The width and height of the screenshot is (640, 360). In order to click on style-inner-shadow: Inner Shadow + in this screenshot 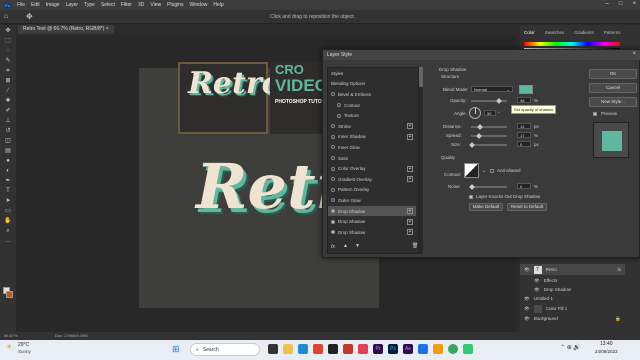, I will do `click(372, 137)`.